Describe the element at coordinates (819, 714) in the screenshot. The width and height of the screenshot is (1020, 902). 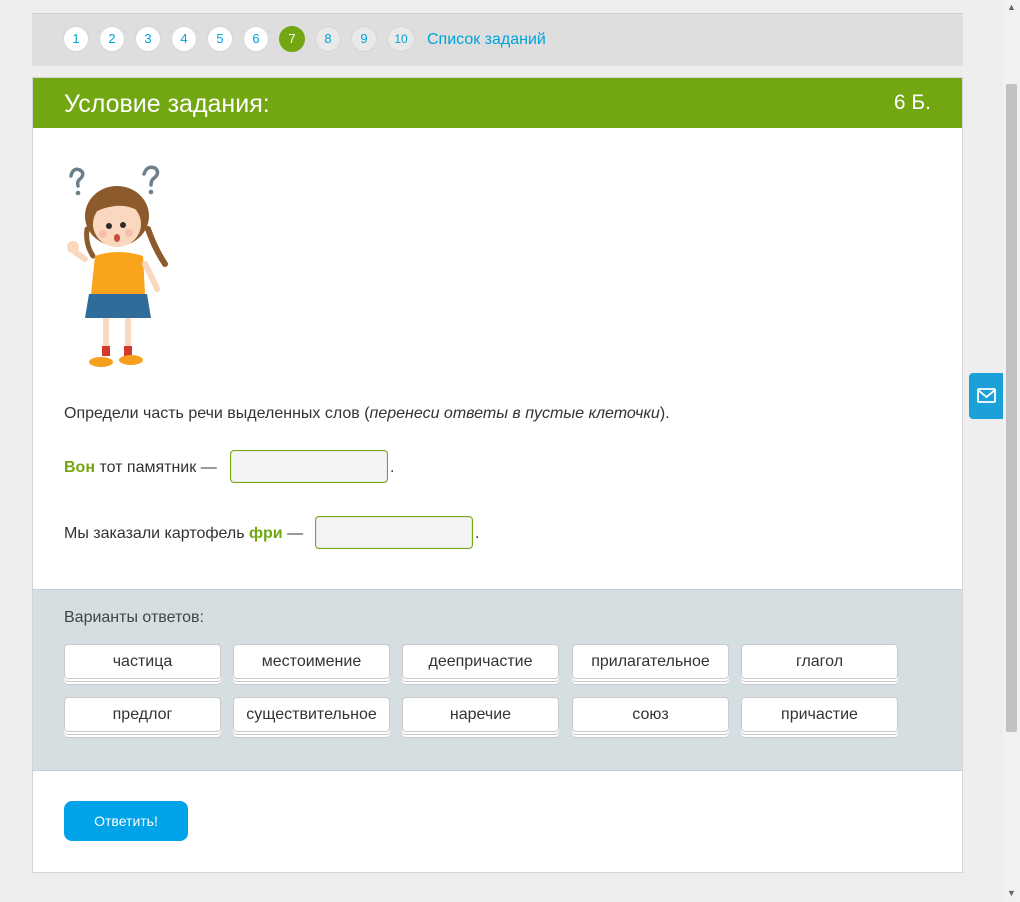
I see `answer-option-chip: причастие` at that location.